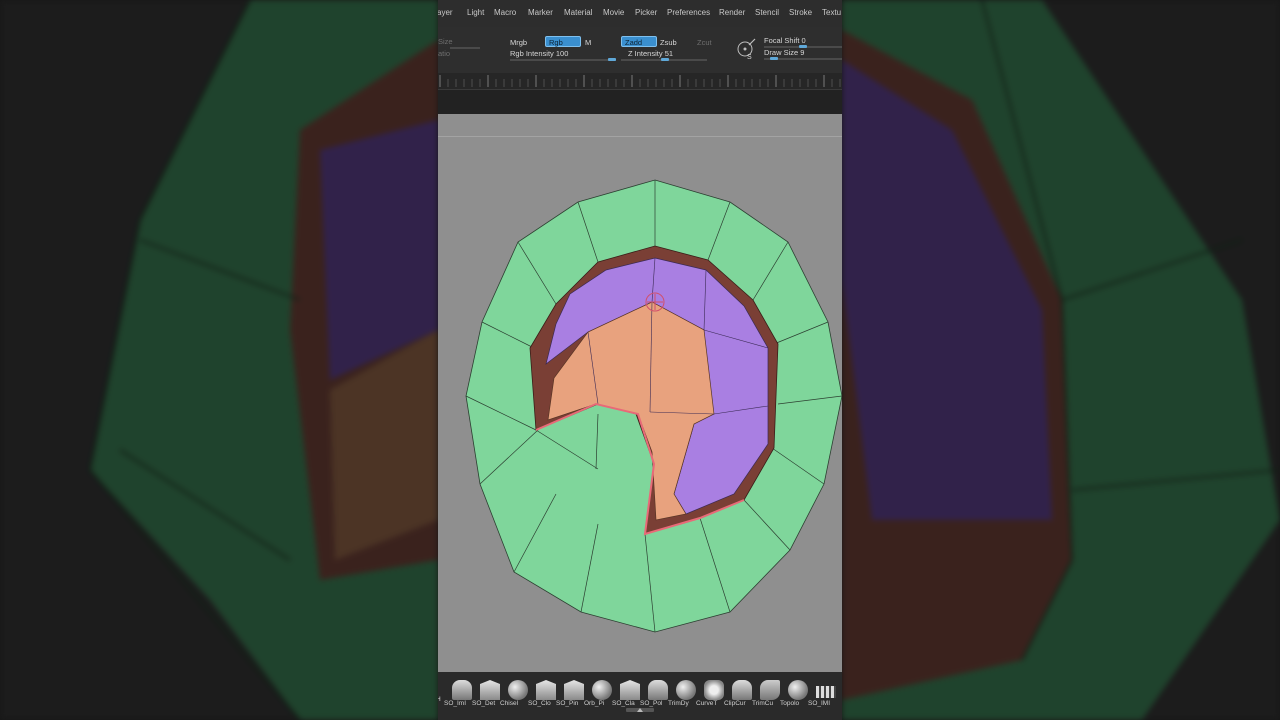  What do you see at coordinates (688, 12) in the screenshot?
I see `menu-preferences: Preferences` at bounding box center [688, 12].